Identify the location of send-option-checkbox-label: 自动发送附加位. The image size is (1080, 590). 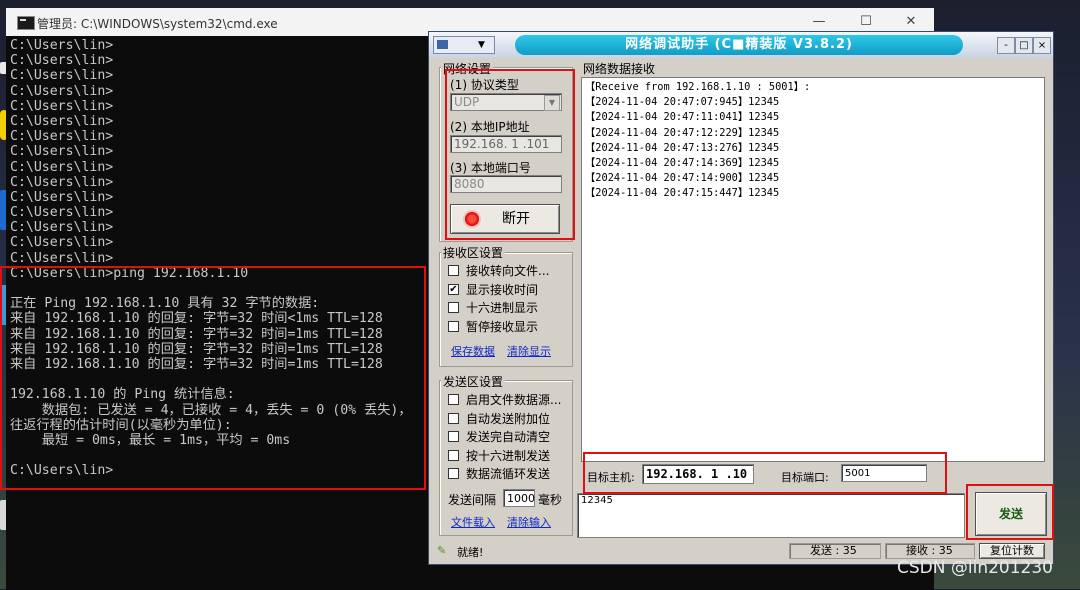
(508, 418).